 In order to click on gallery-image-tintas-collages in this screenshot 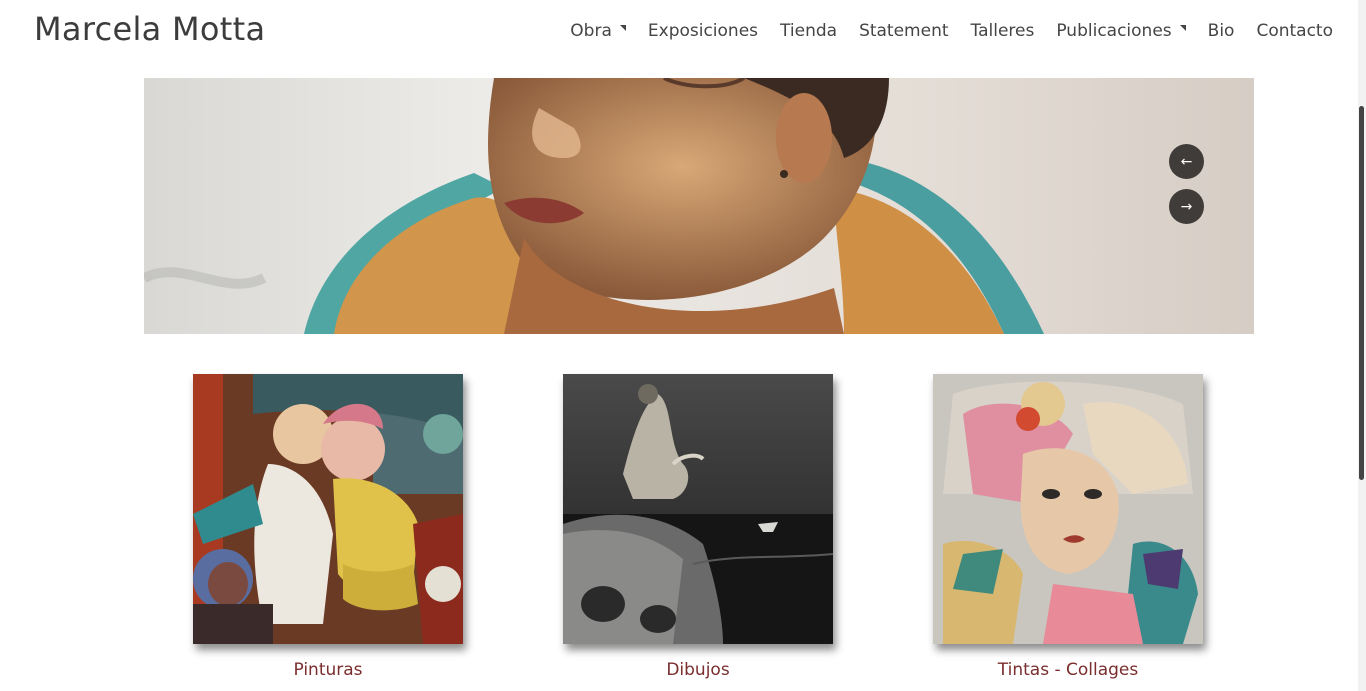, I will do `click(1068, 509)`.